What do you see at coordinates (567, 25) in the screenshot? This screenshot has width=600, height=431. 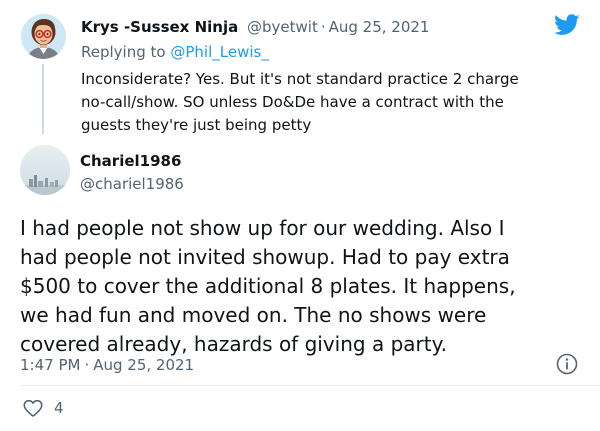 I see `twitter-bird-icon` at bounding box center [567, 25].